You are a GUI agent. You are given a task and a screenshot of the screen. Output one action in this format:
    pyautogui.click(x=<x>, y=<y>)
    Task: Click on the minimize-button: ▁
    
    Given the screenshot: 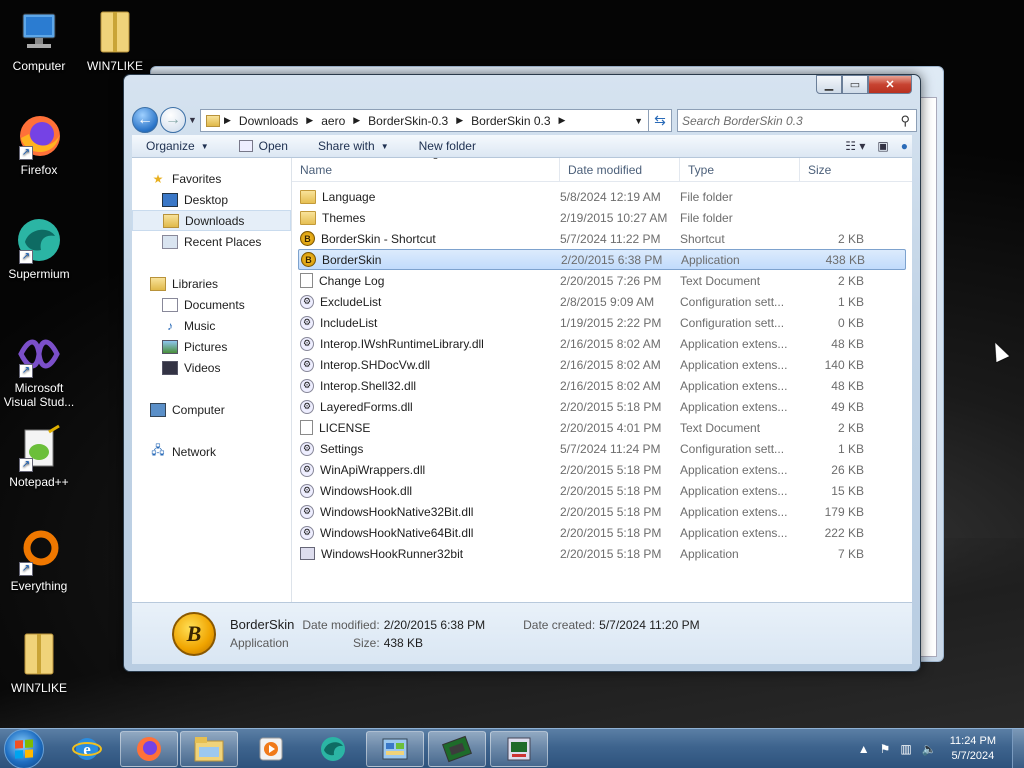 What is the action you would take?
    pyautogui.click(x=829, y=84)
    